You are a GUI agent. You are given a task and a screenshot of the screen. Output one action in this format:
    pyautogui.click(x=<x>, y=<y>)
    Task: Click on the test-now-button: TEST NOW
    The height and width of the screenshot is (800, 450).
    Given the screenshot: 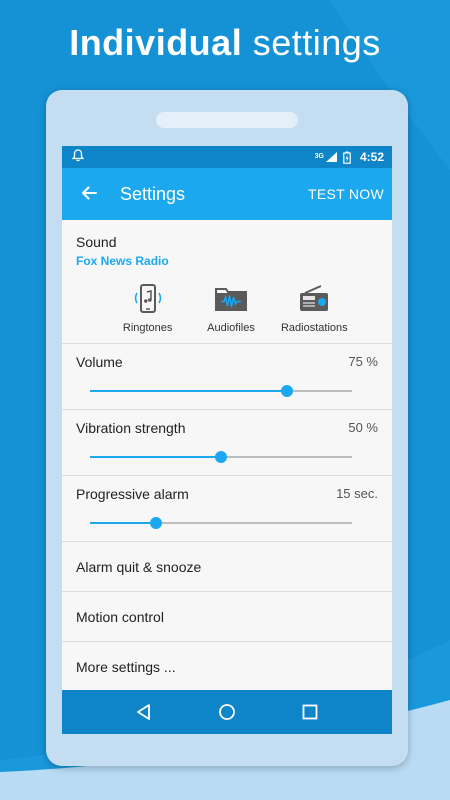 What is the action you would take?
    pyautogui.click(x=346, y=194)
    